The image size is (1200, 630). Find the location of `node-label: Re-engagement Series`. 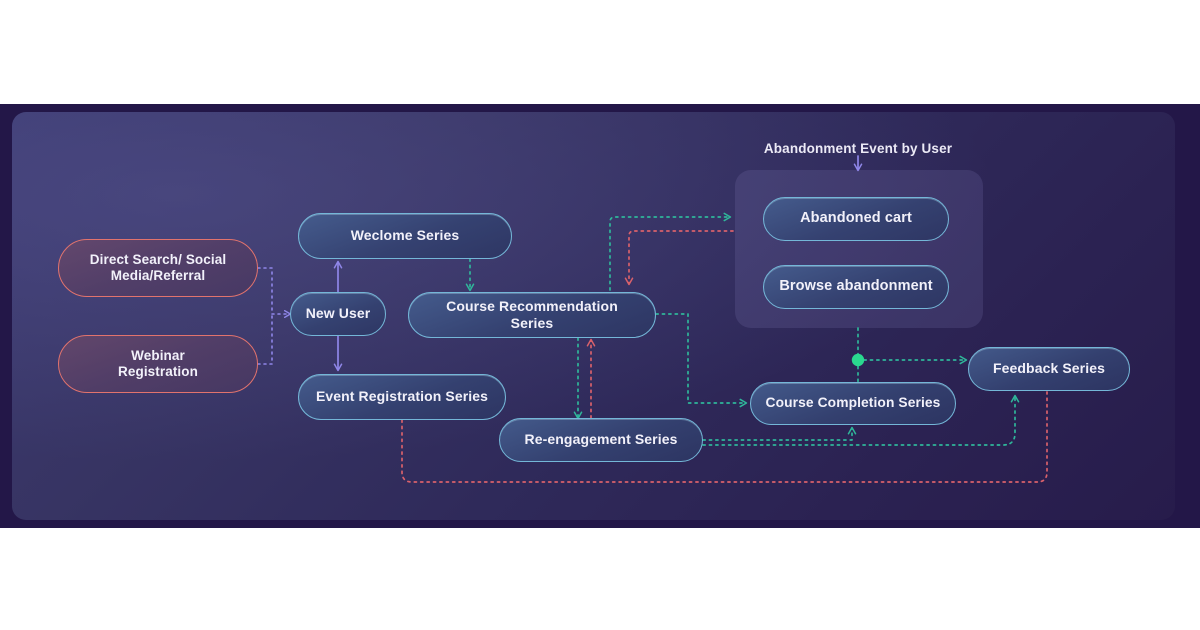

node-label: Re-engagement Series is located at coordinates (601, 439).